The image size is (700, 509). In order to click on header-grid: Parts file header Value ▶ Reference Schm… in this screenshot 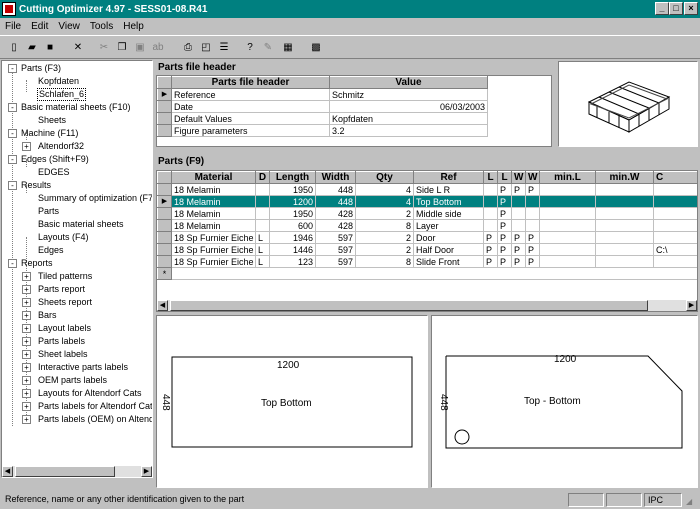, I will do `click(354, 111)`.